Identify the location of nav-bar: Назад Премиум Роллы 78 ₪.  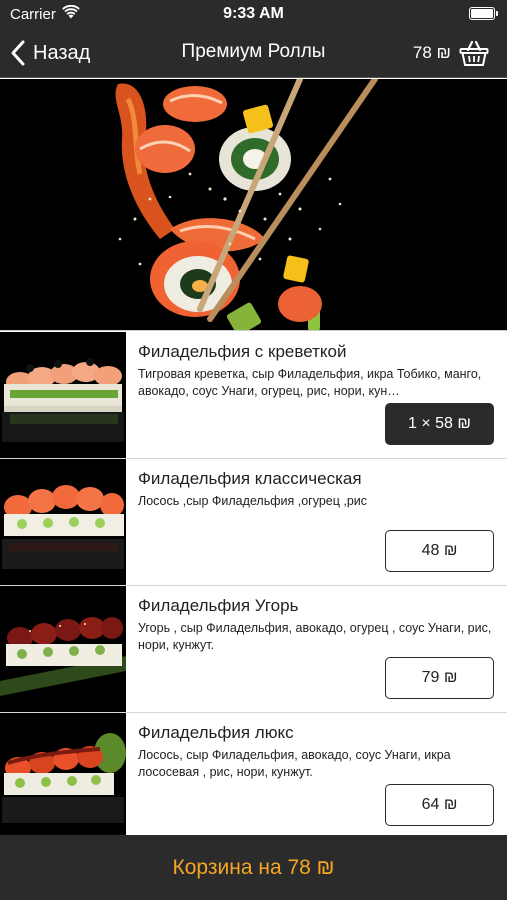
(253, 53).